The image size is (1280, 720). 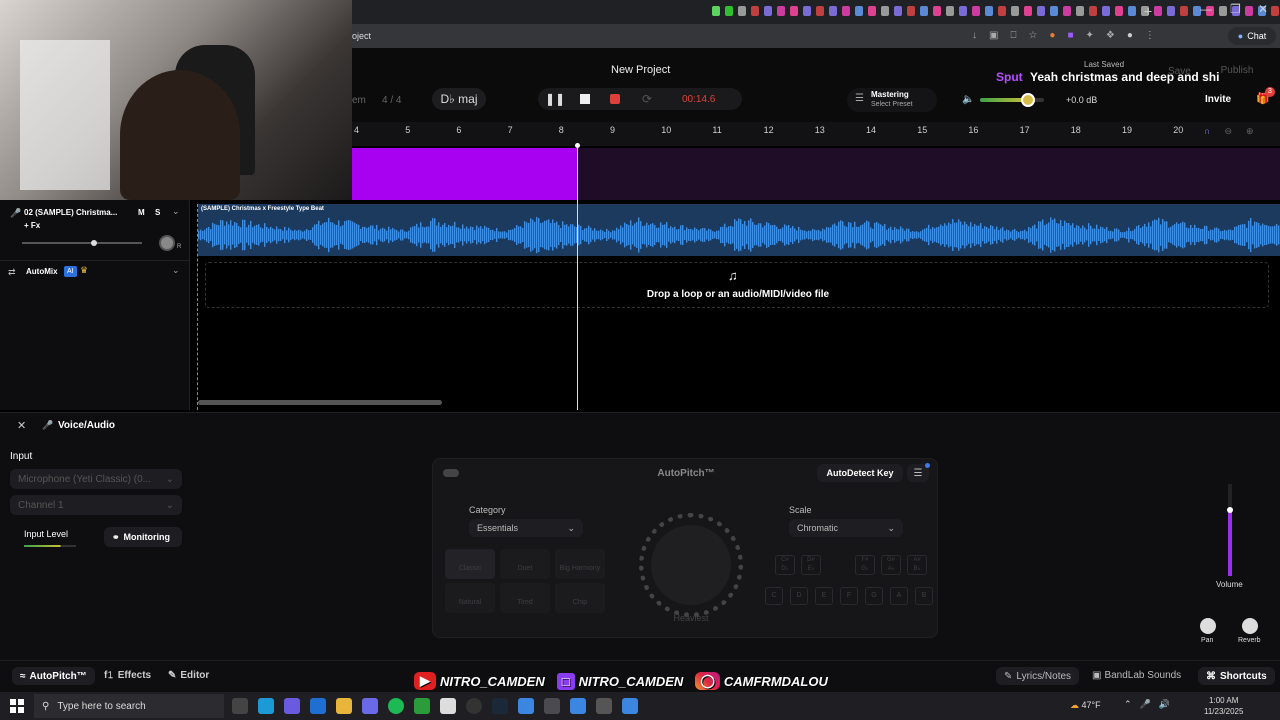 I want to click on zoom-in-icon: ⊕, so click(x=1250, y=131).